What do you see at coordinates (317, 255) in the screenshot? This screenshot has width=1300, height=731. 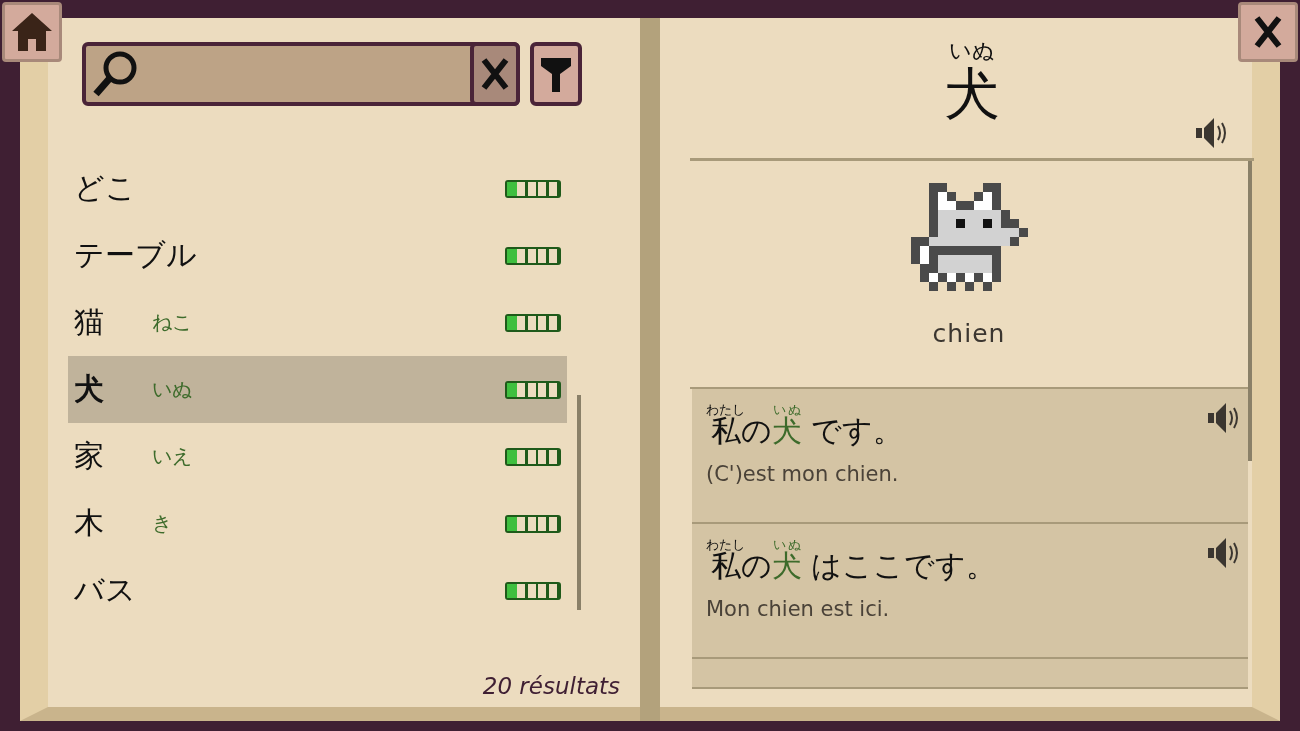 I see `word-list-item: テーブル` at bounding box center [317, 255].